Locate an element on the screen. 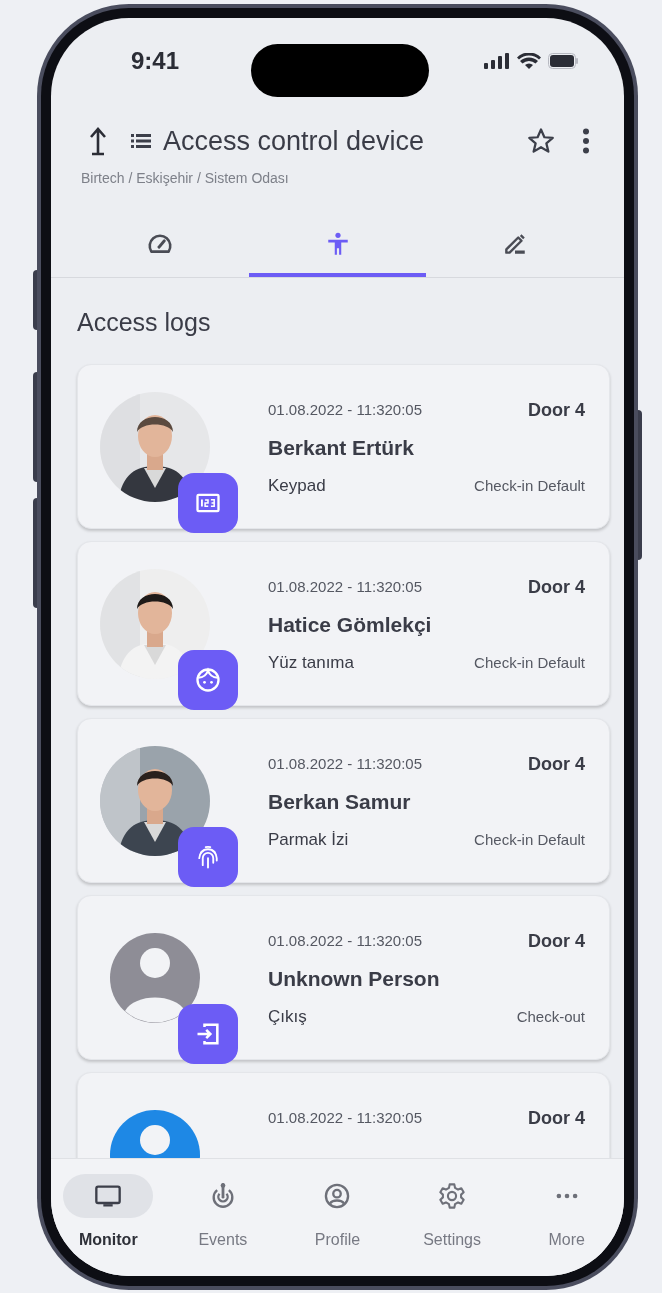 The image size is (662, 1293). log-card: 01.08.2022 - 11:320:05 Door 4 is located at coordinates (343, 1114).